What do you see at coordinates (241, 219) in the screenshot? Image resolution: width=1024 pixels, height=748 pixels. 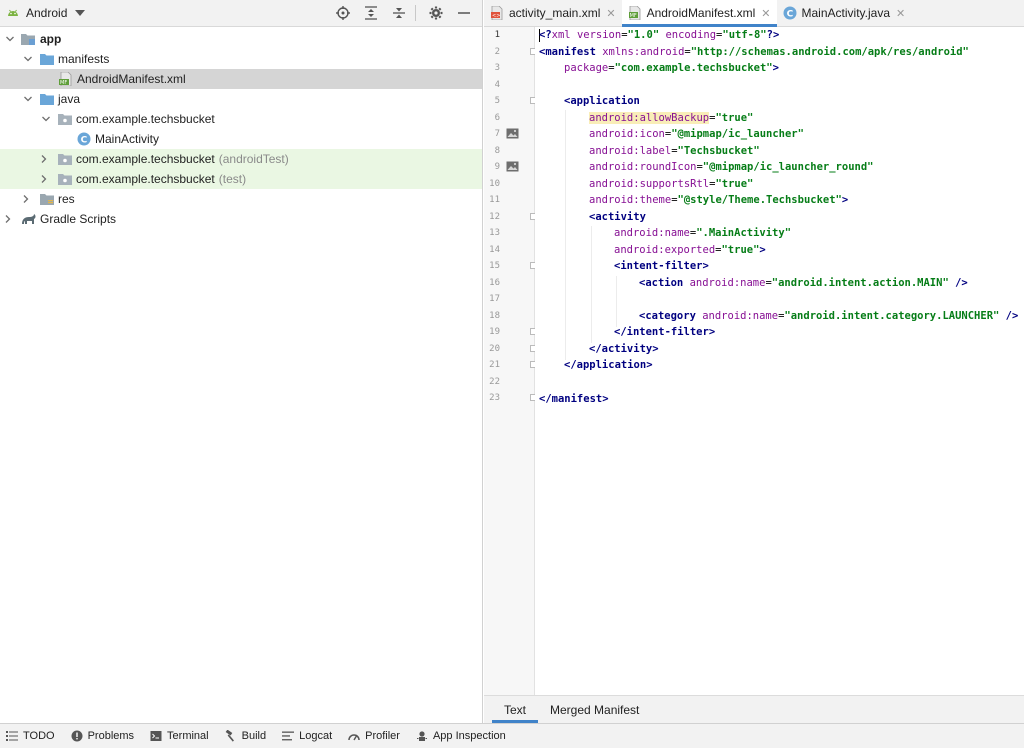 I see `tree-item-gradle-scripts: Gradle Scripts` at bounding box center [241, 219].